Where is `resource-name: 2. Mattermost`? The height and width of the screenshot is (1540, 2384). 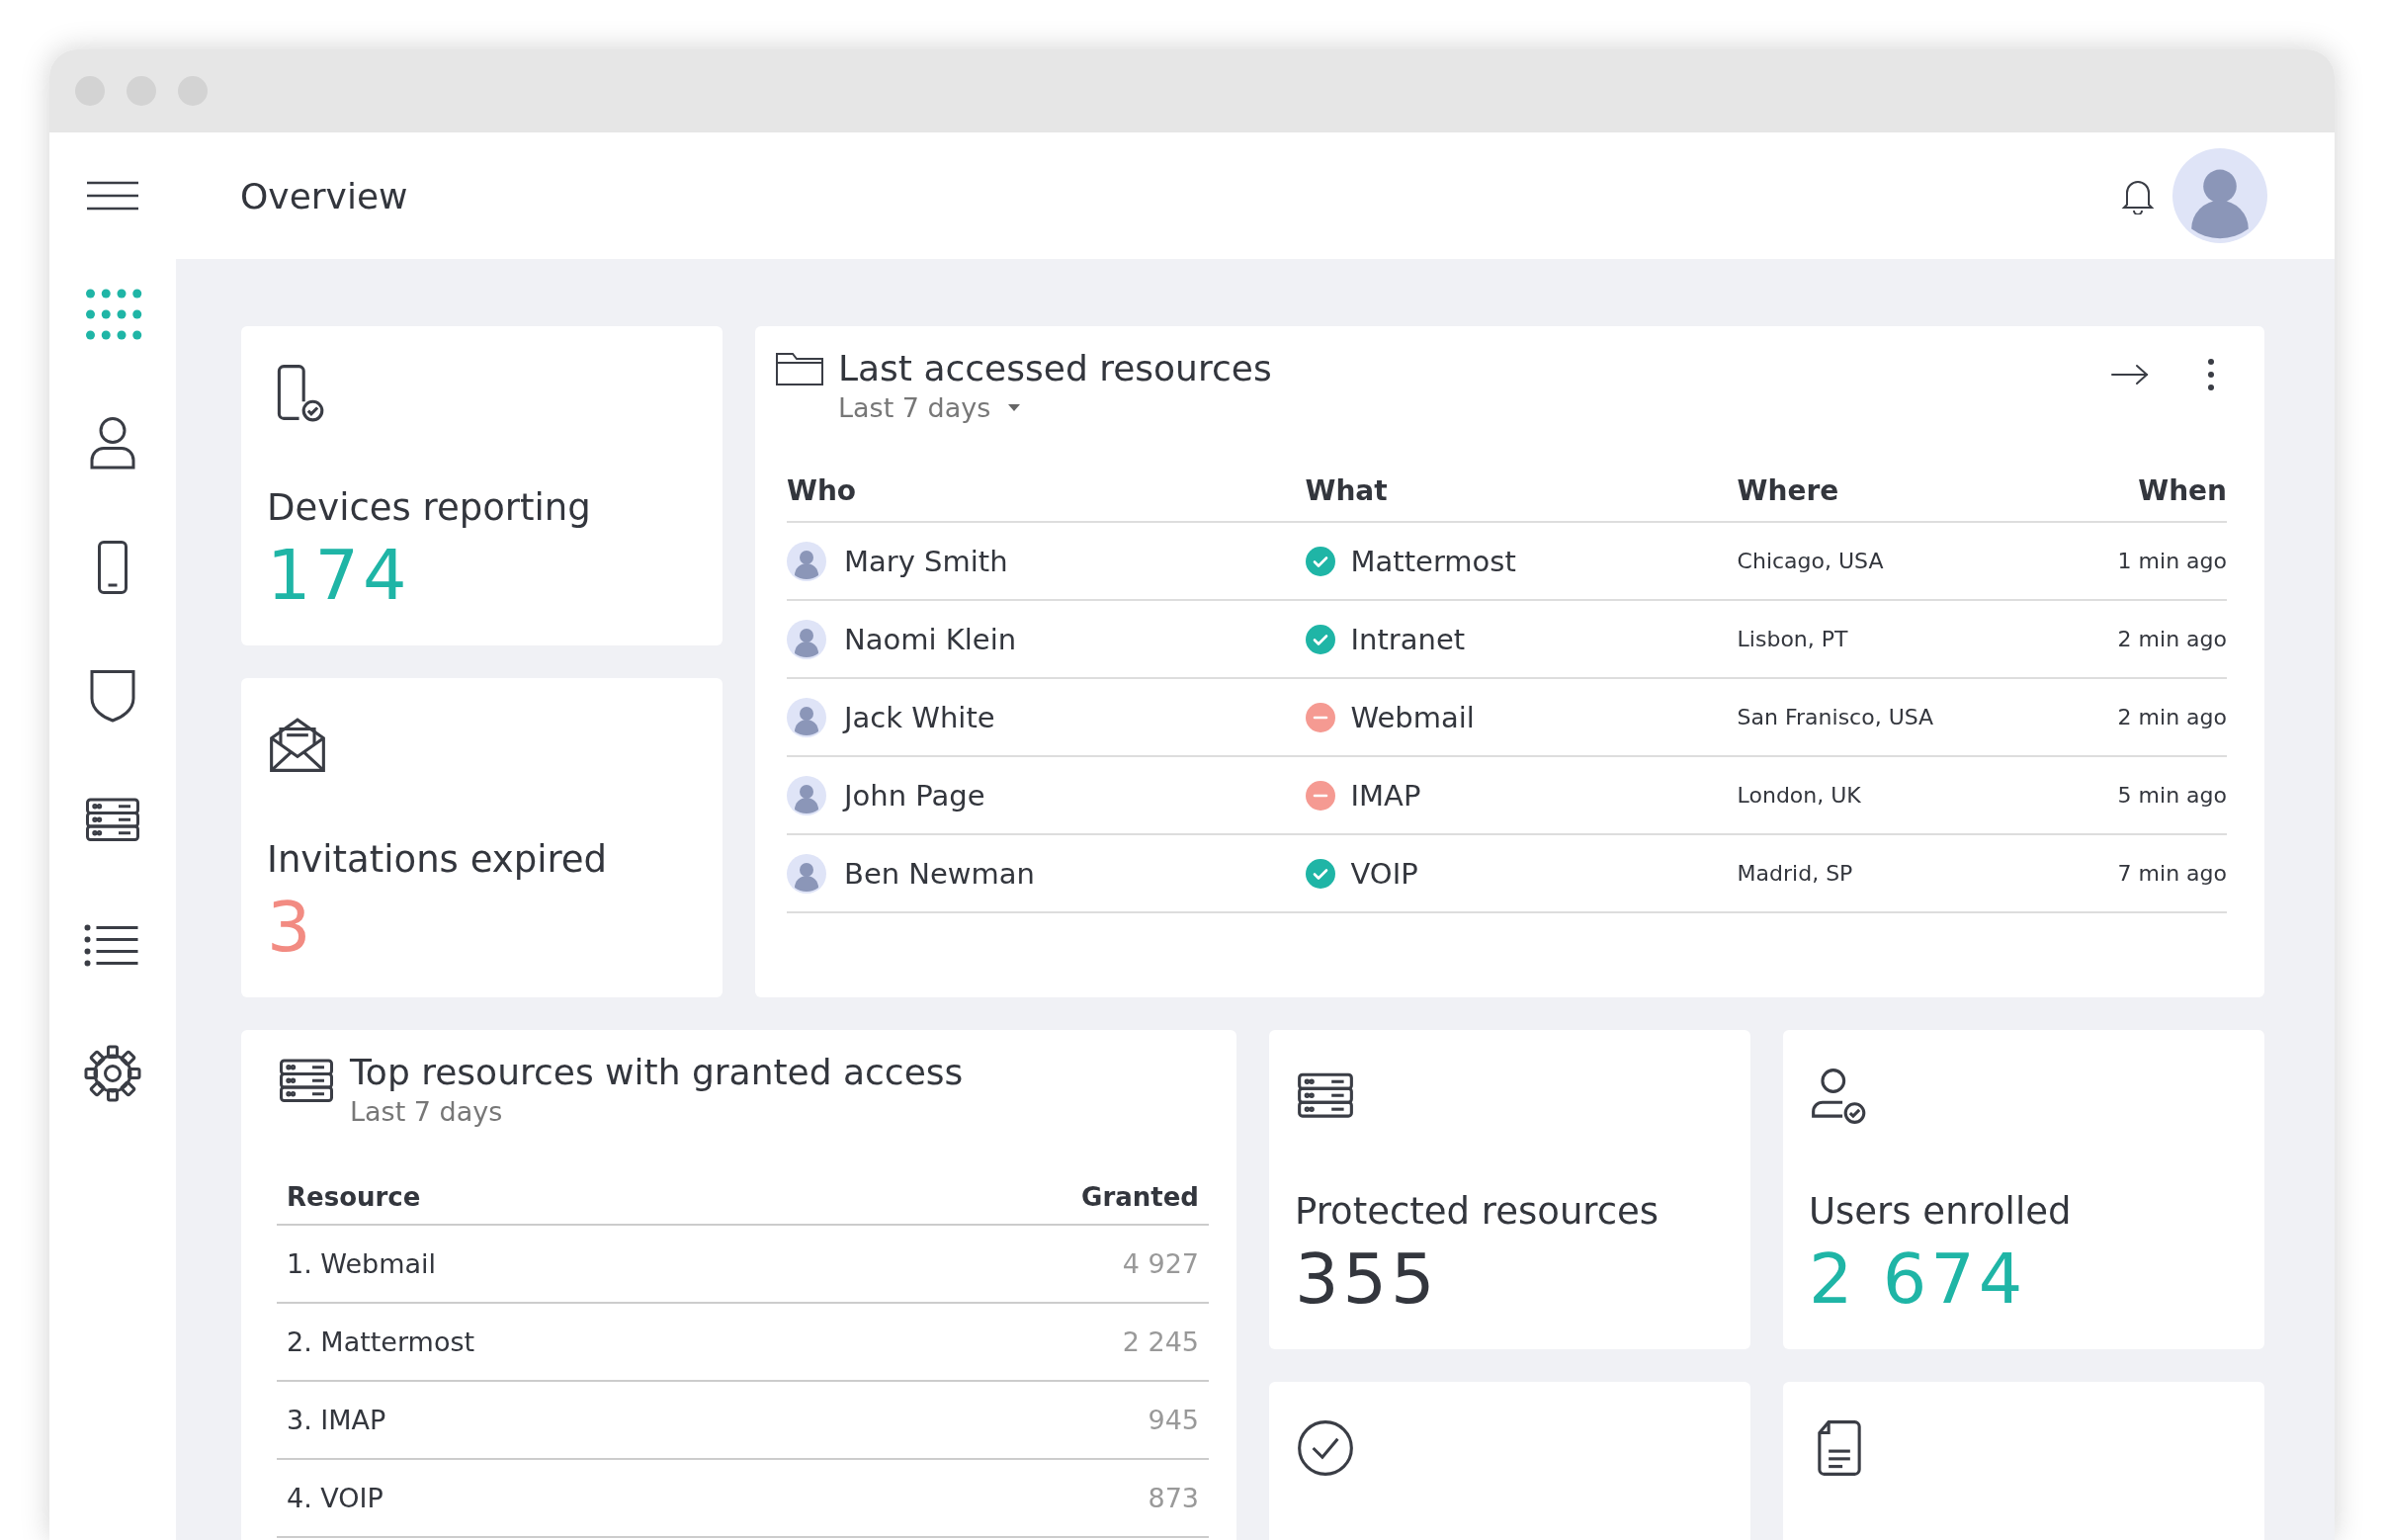
resource-name: 2. Mattermost is located at coordinates (381, 1341).